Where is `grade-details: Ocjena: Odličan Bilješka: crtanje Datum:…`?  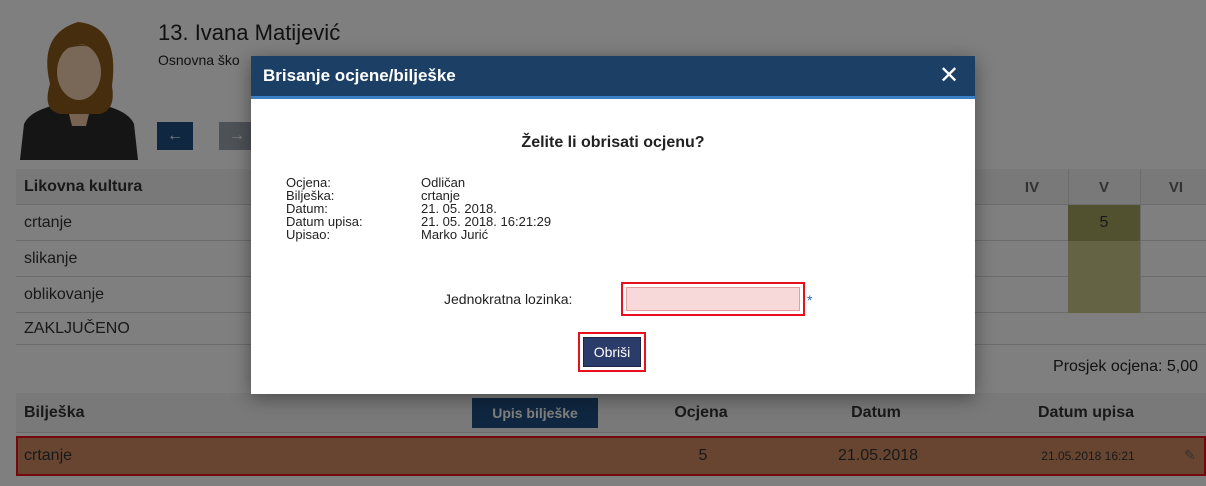
grade-details: Ocjena: Odličan Bilješka: crtanje Datum:… is located at coordinates (418, 208).